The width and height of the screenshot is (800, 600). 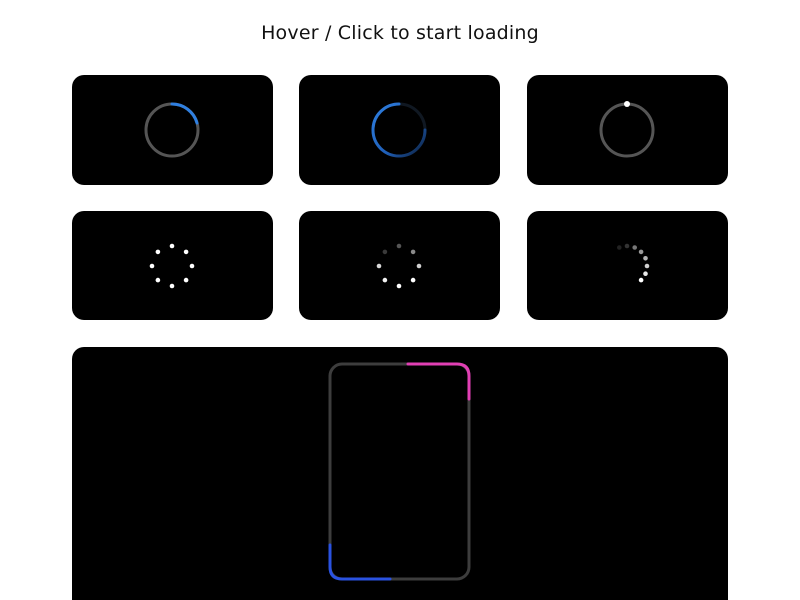 I want to click on ring-dot-loader, so click(x=627, y=129).